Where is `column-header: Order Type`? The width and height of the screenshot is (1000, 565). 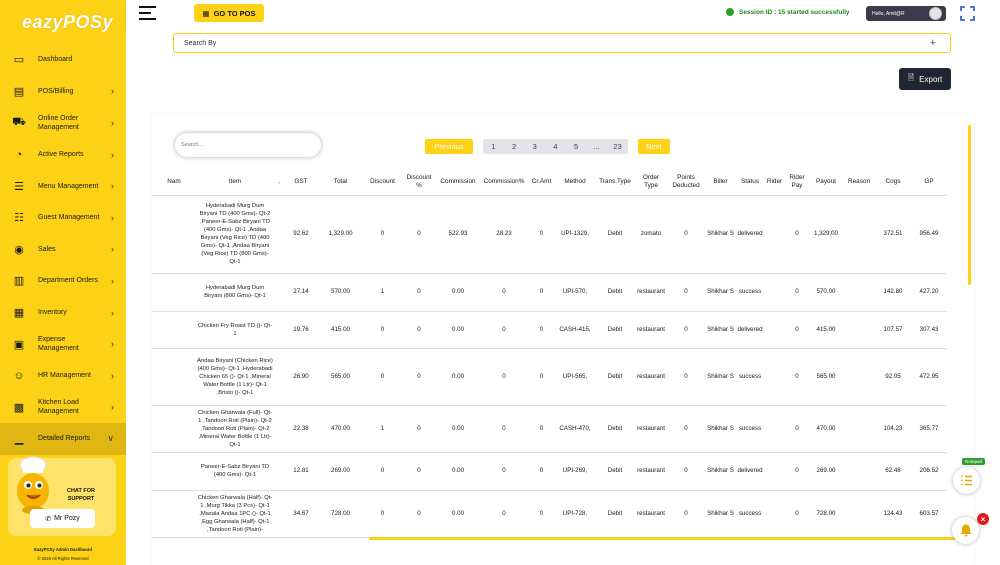 column-header: Order Type is located at coordinates (651, 182).